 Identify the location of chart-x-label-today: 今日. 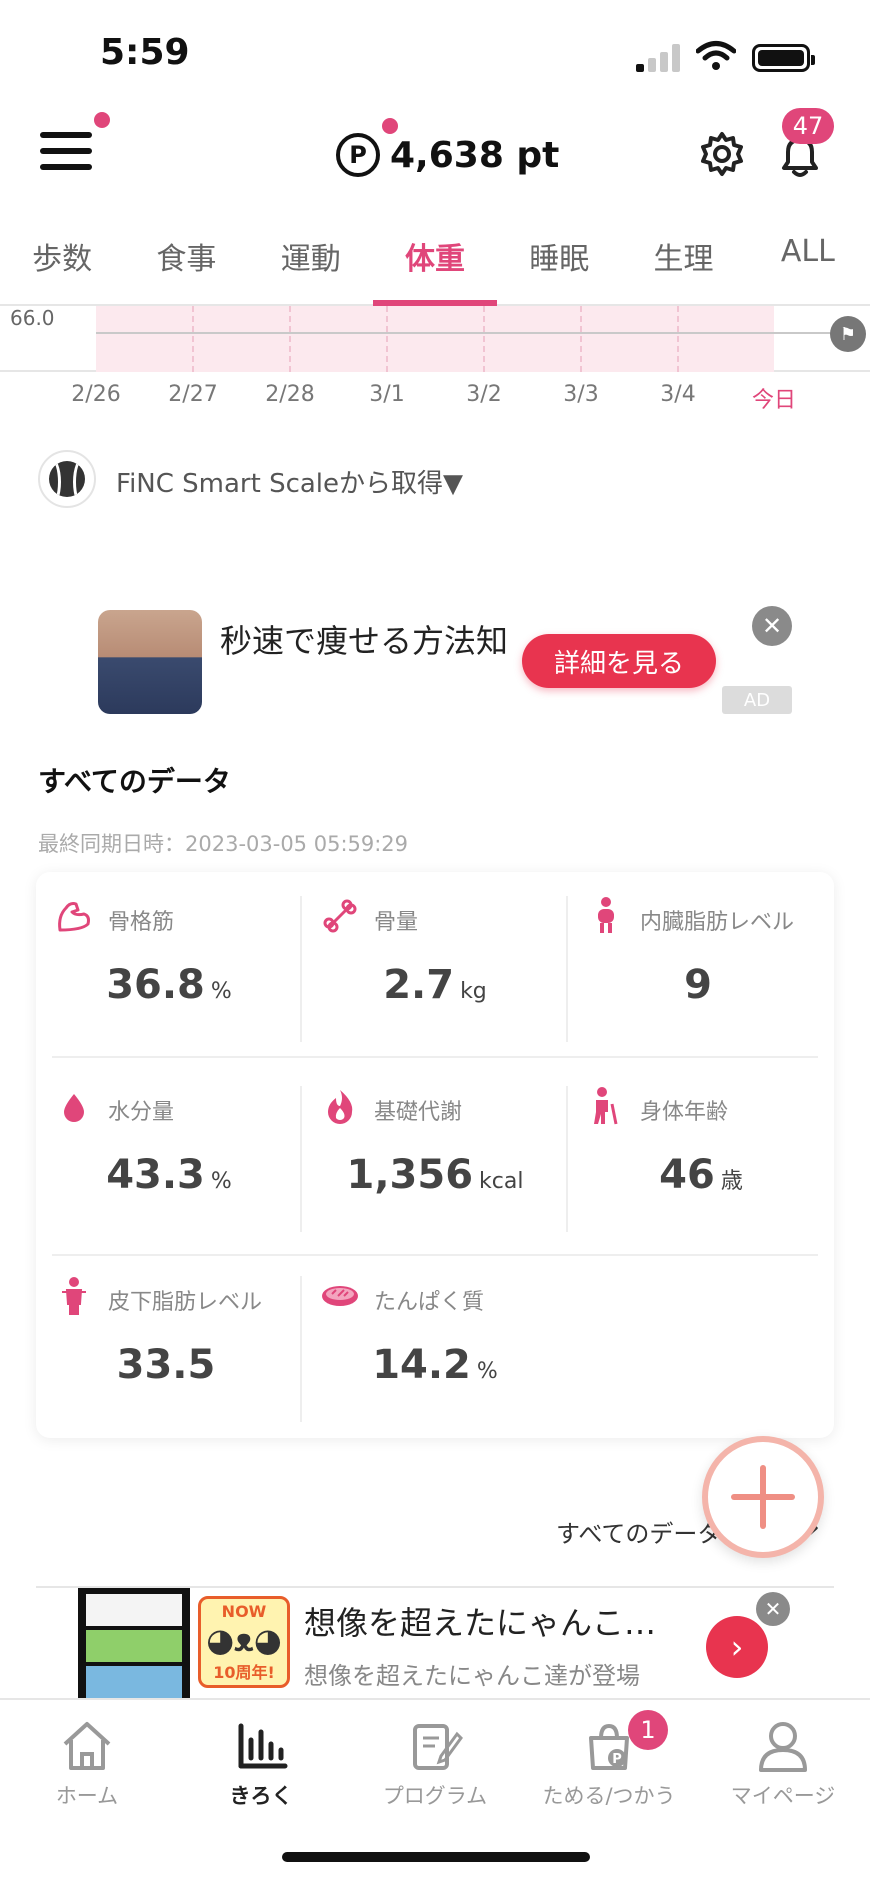
(774, 400).